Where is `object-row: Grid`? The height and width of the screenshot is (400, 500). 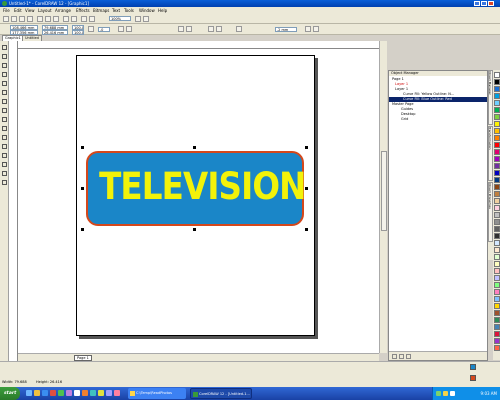 object-row: Grid is located at coordinates (438, 119).